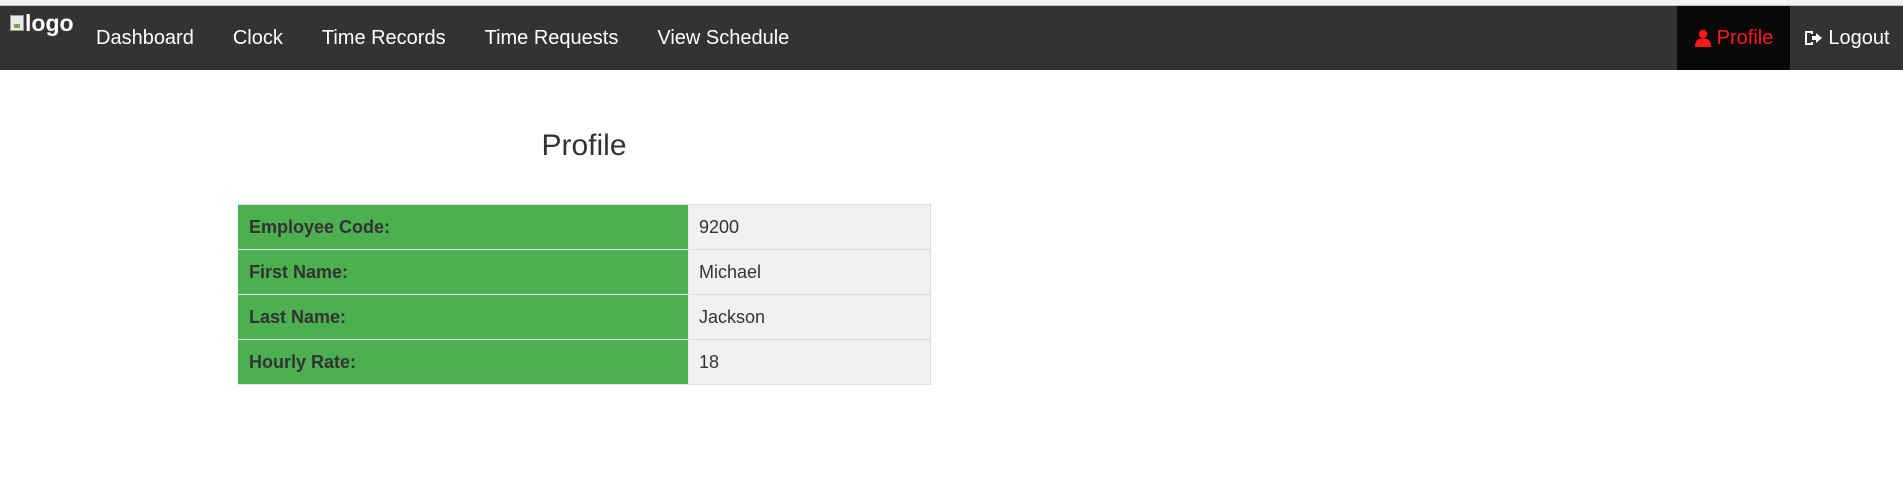  I want to click on page-title: Profile, so click(584, 145).